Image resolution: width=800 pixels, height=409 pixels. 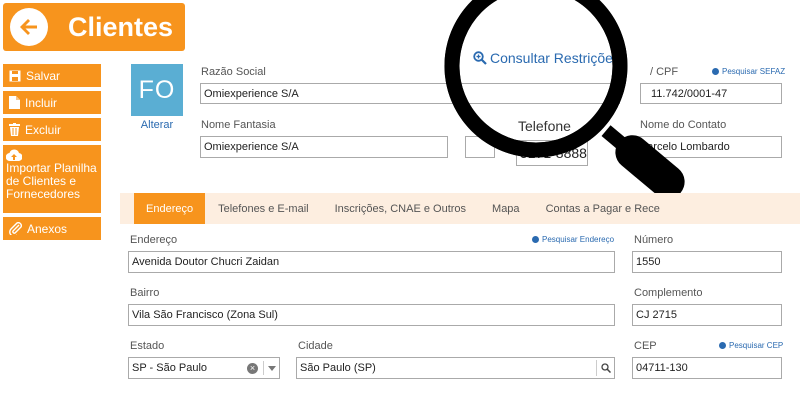 I want to click on cloud-upload-icon, so click(x=14, y=155).